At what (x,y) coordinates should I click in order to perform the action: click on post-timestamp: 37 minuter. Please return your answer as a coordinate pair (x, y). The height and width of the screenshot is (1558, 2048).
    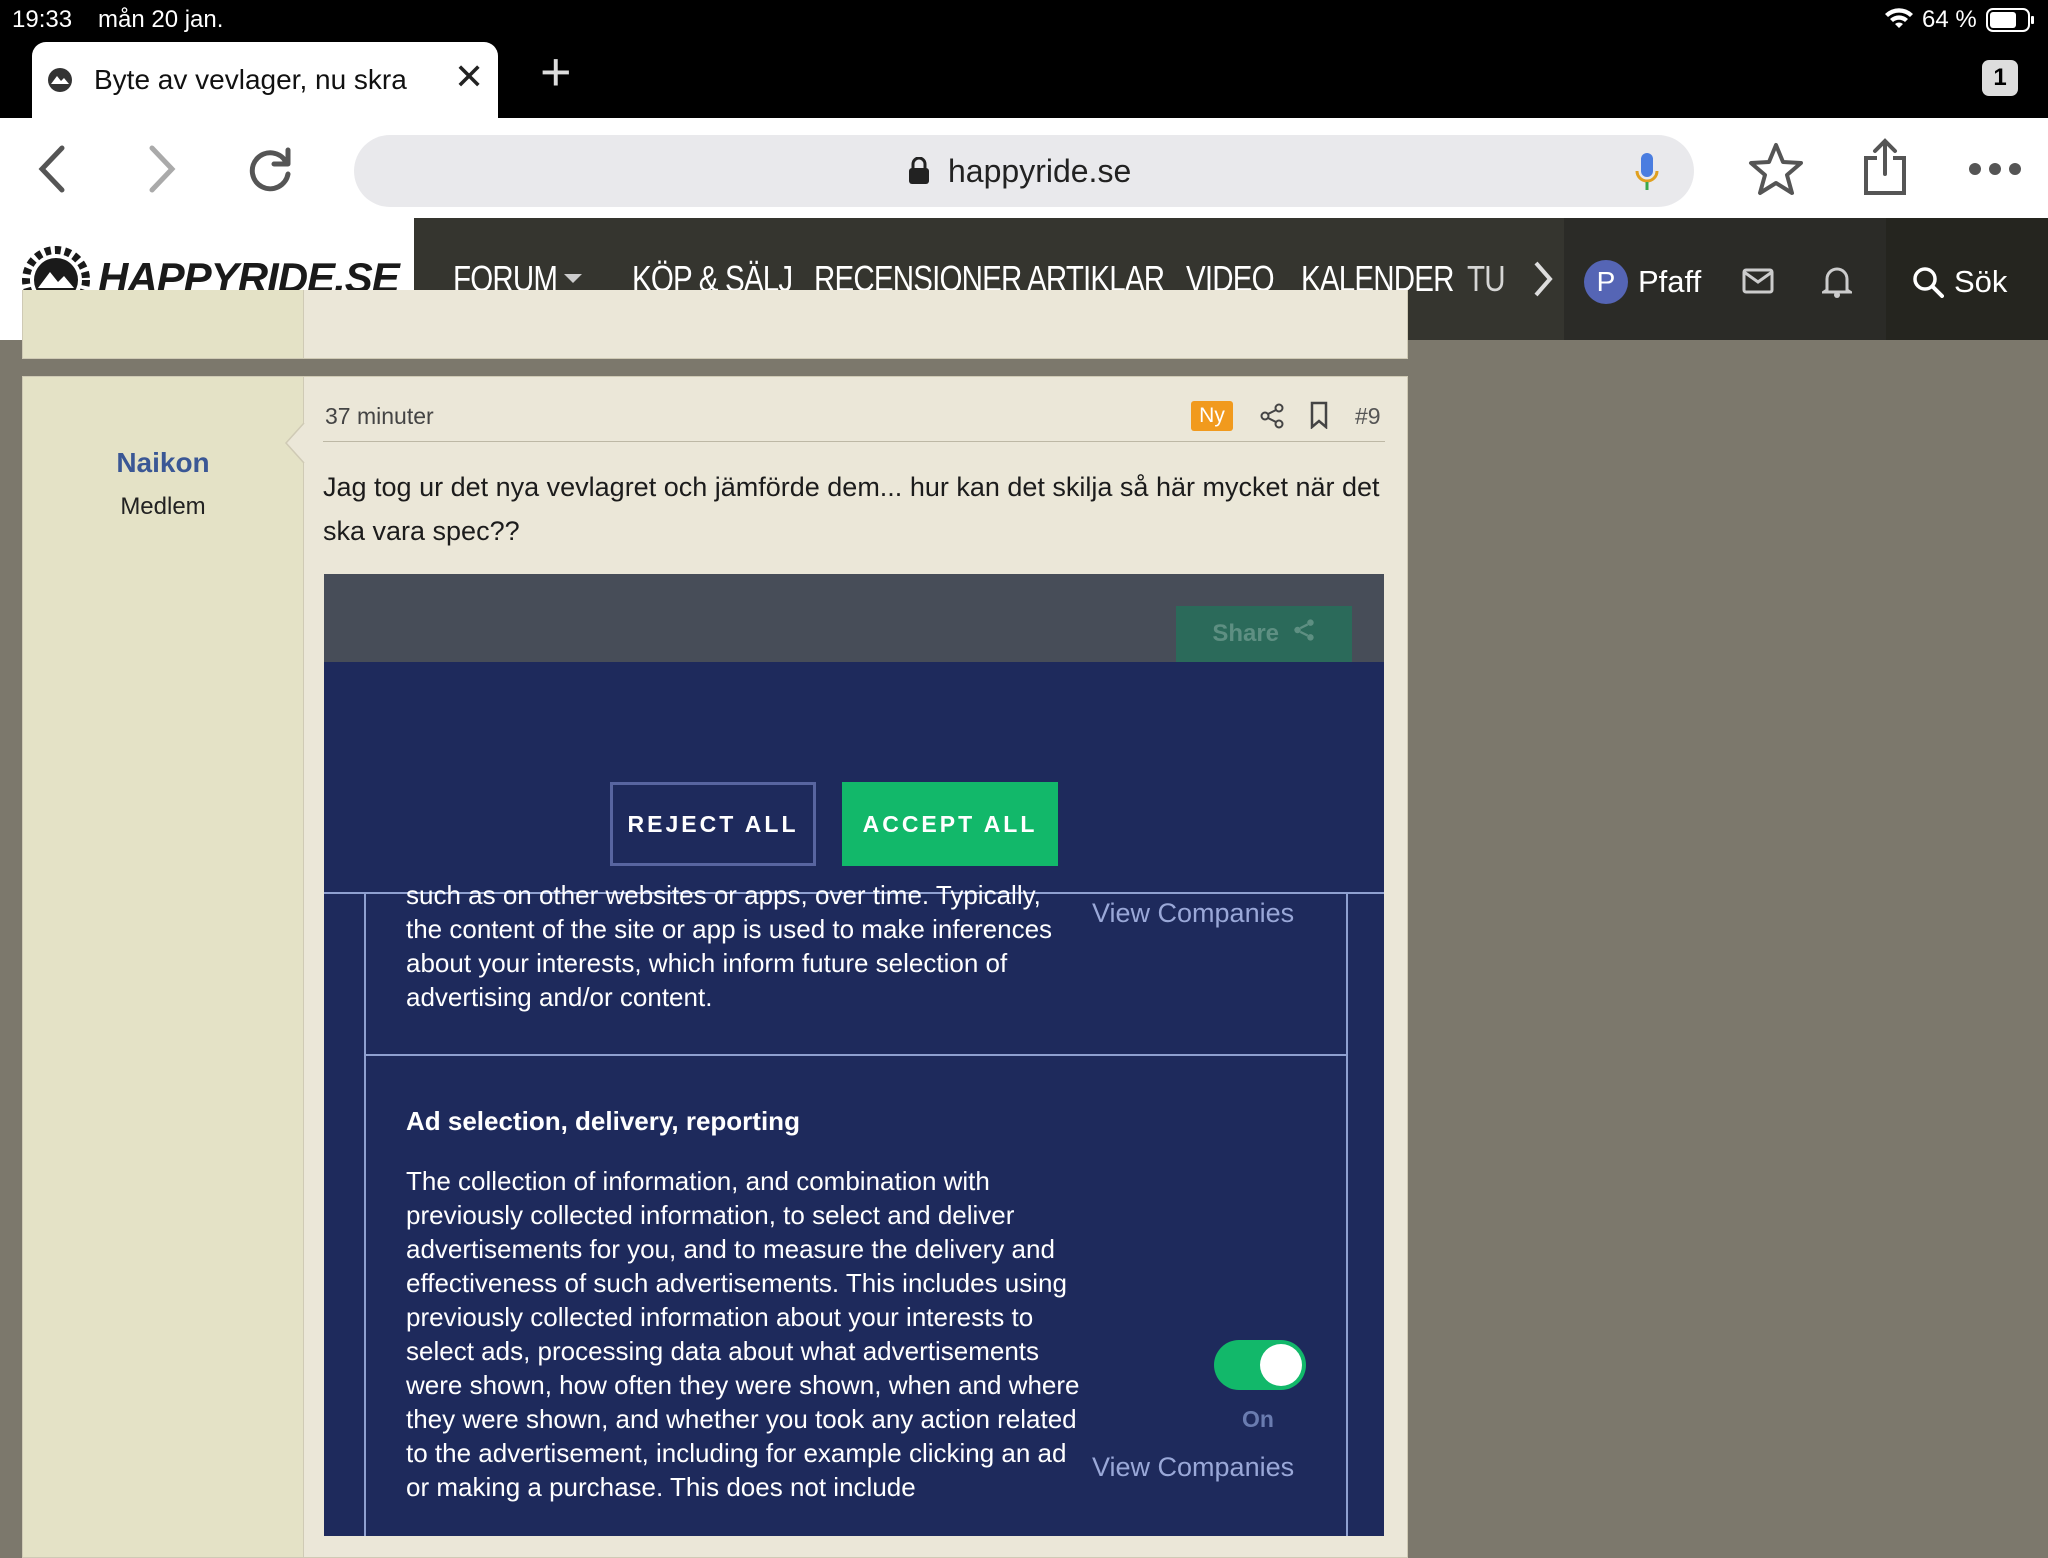
    Looking at the image, I should click on (379, 416).